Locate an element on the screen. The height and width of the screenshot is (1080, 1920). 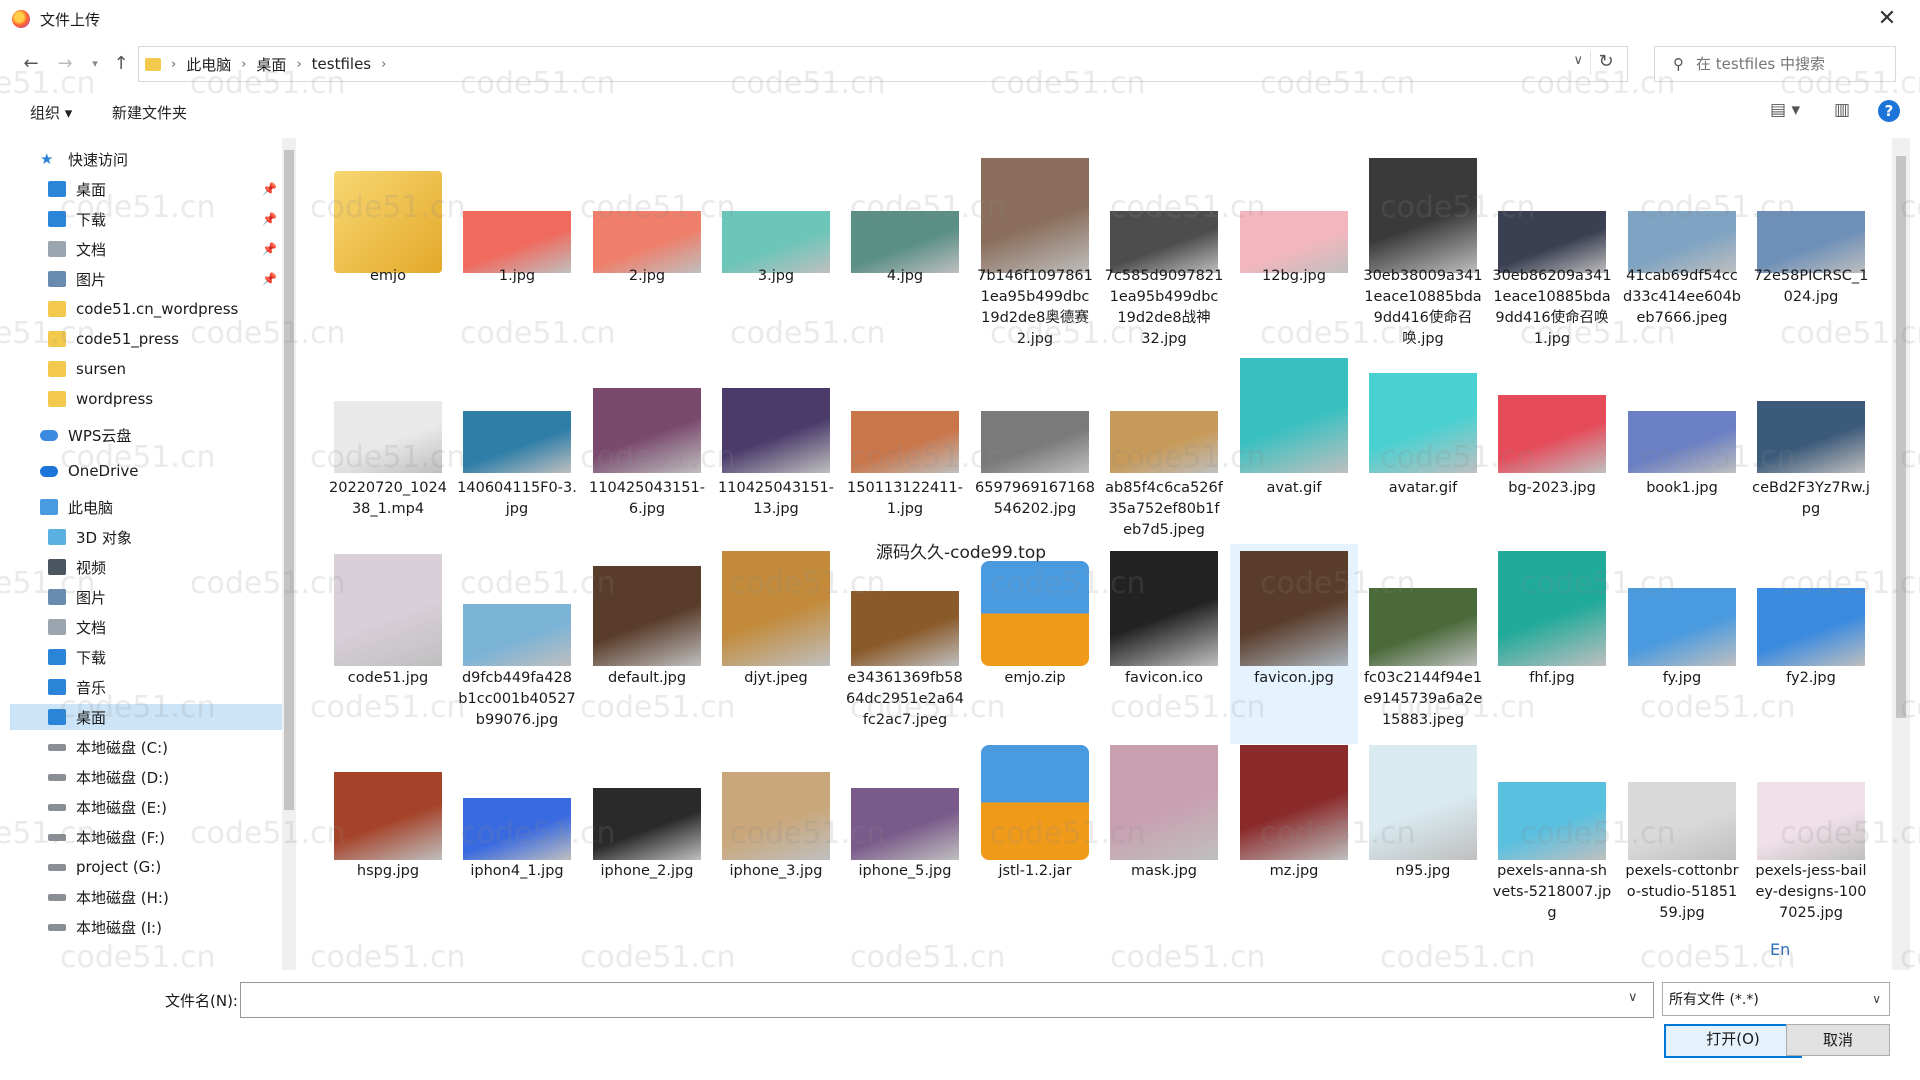
file-tile: 1.jpg is located at coordinates (517, 238).